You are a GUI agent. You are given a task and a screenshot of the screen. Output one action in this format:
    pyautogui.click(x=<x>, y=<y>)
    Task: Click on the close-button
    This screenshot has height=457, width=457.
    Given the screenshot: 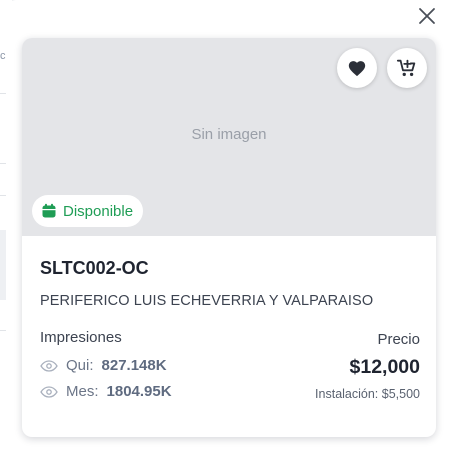 What is the action you would take?
    pyautogui.click(x=427, y=16)
    